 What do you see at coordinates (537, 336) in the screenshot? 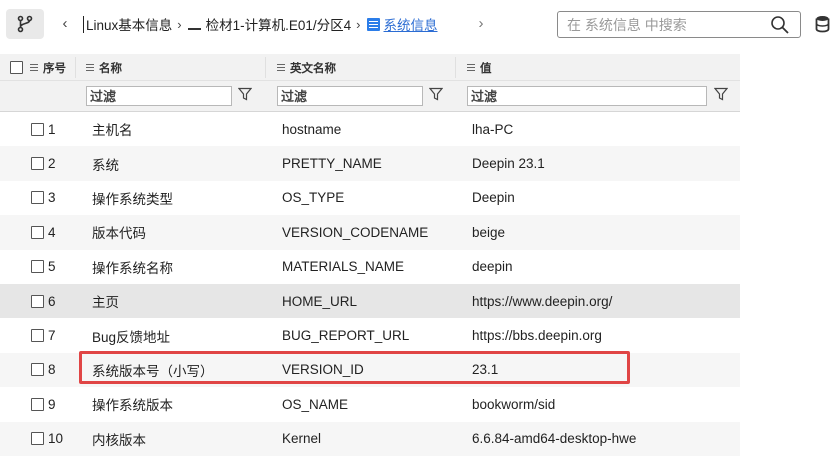
I see `row-value: https://bbs.deepin.org` at bounding box center [537, 336].